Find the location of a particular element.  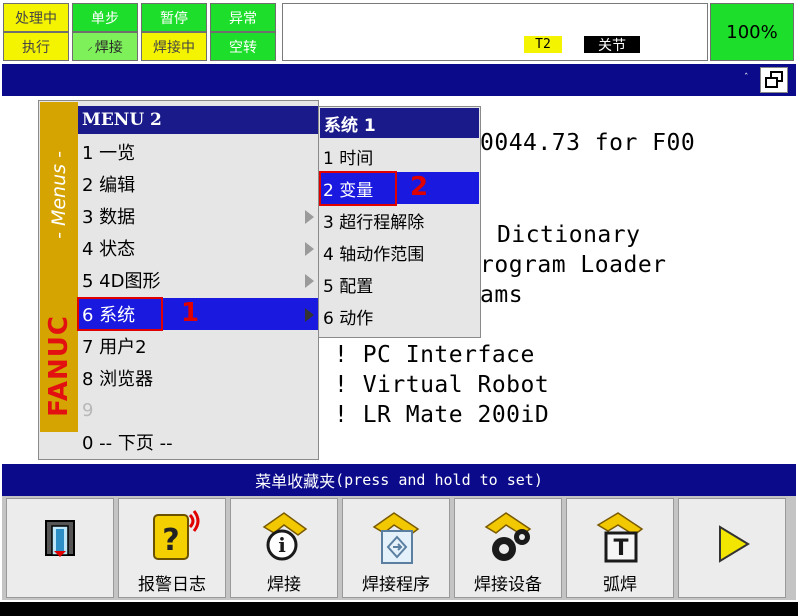

highlight-step1 is located at coordinates (120, 314).